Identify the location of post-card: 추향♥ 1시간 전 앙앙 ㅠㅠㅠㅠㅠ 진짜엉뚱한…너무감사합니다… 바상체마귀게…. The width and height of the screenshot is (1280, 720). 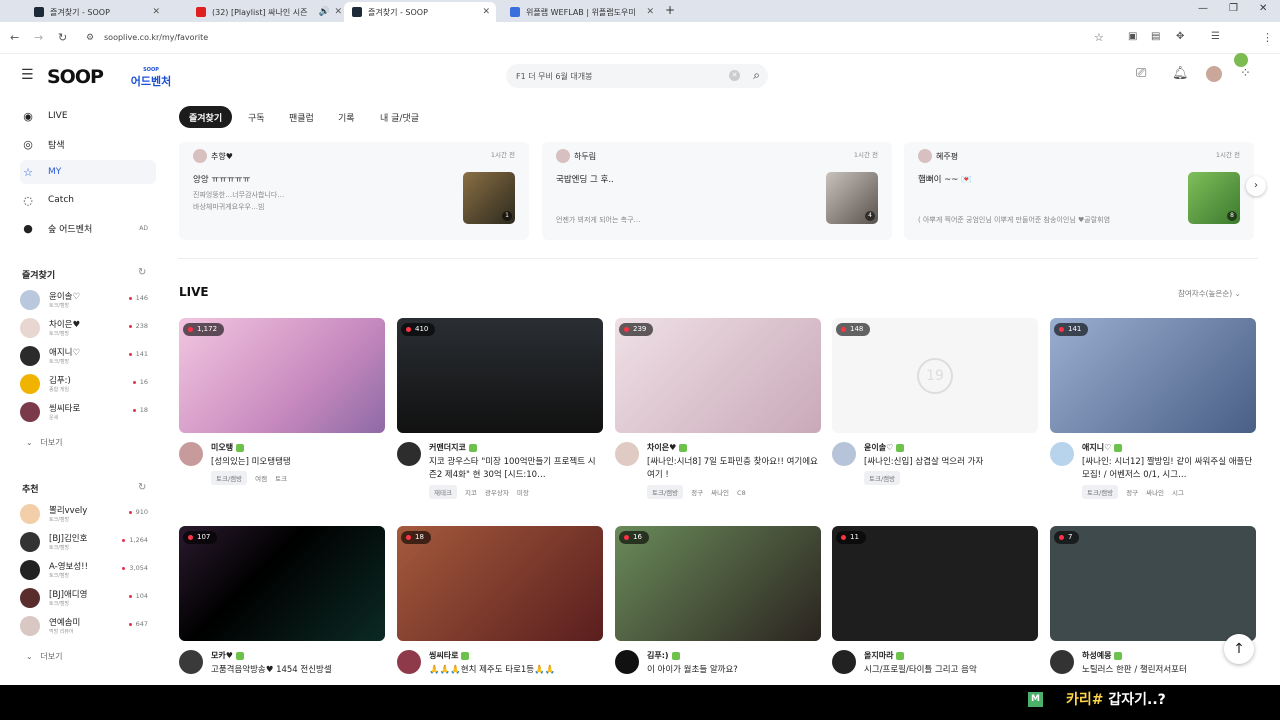
(354, 191).